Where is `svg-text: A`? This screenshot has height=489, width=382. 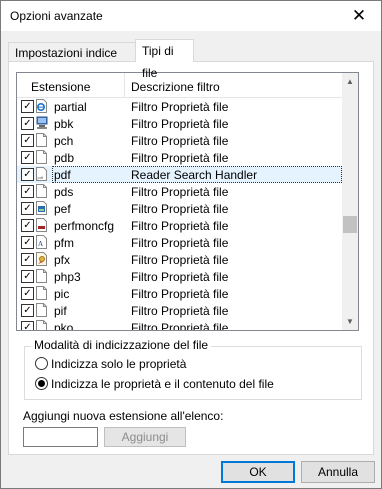
svg-text: A is located at coordinates (40, 244).